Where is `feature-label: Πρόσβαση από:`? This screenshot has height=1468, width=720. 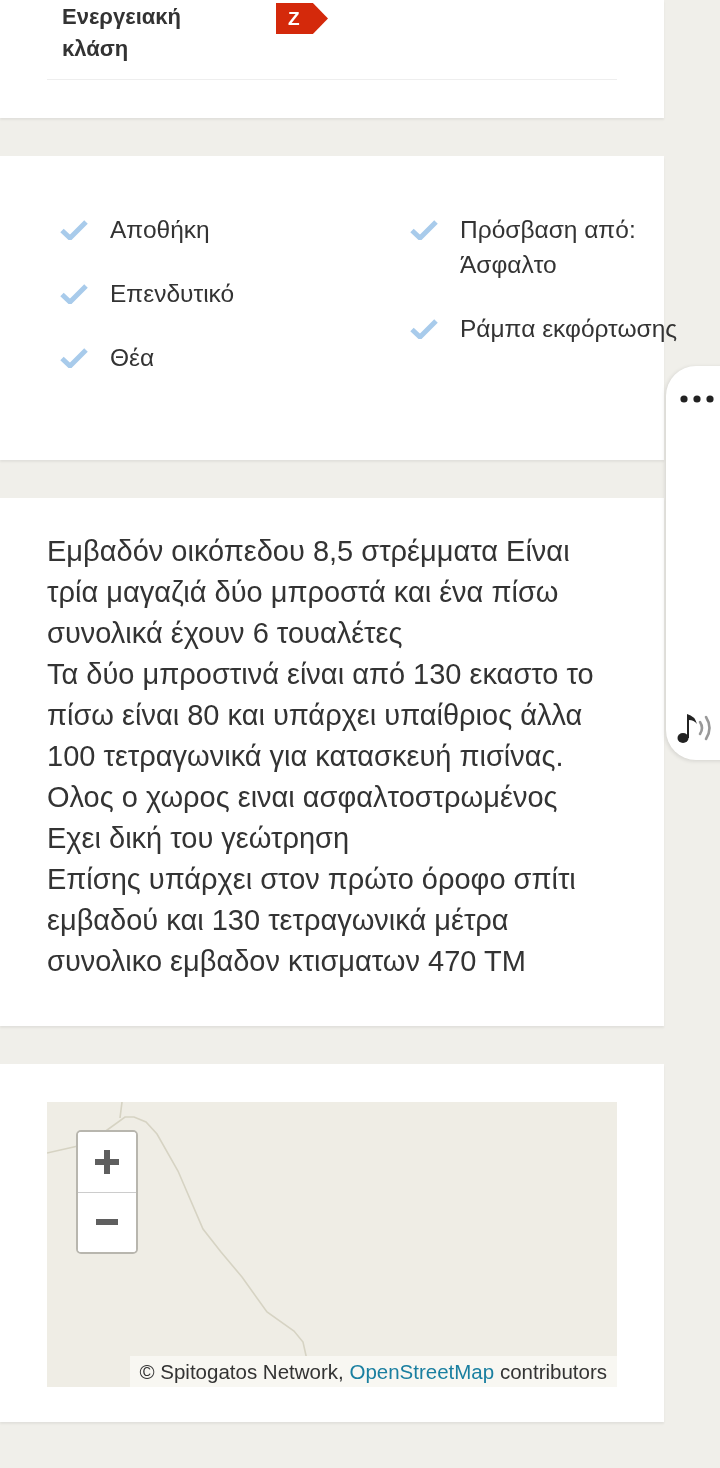 feature-label: Πρόσβαση από: is located at coordinates (548, 230).